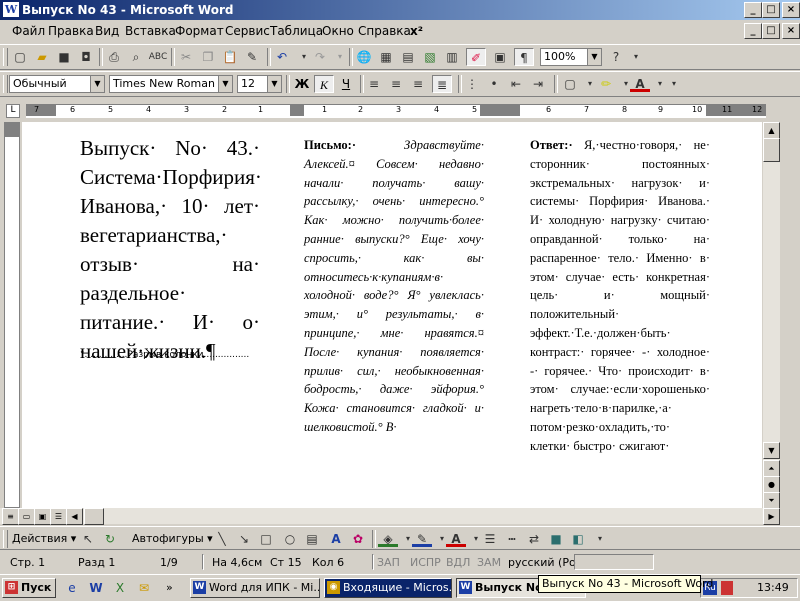 The height and width of the screenshot is (601, 800). I want to click on line-icon: ╲, so click(222, 539).